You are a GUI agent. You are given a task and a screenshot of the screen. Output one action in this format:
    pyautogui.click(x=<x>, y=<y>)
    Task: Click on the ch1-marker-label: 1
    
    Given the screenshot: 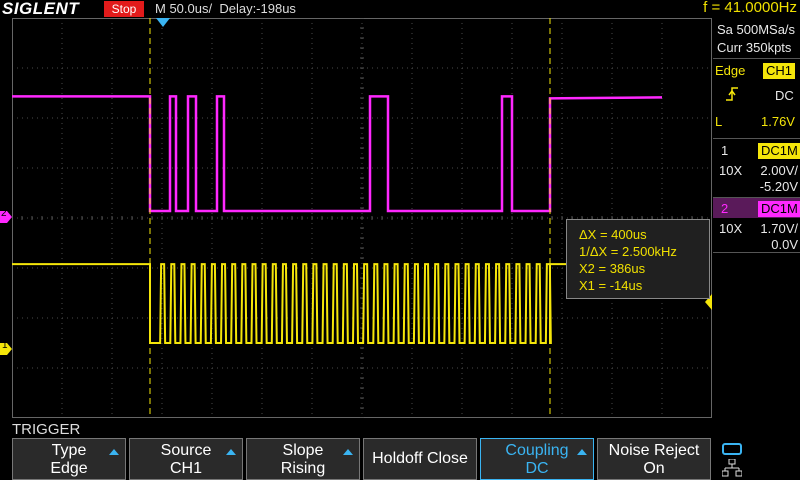 What is the action you would take?
    pyautogui.click(x=5, y=345)
    